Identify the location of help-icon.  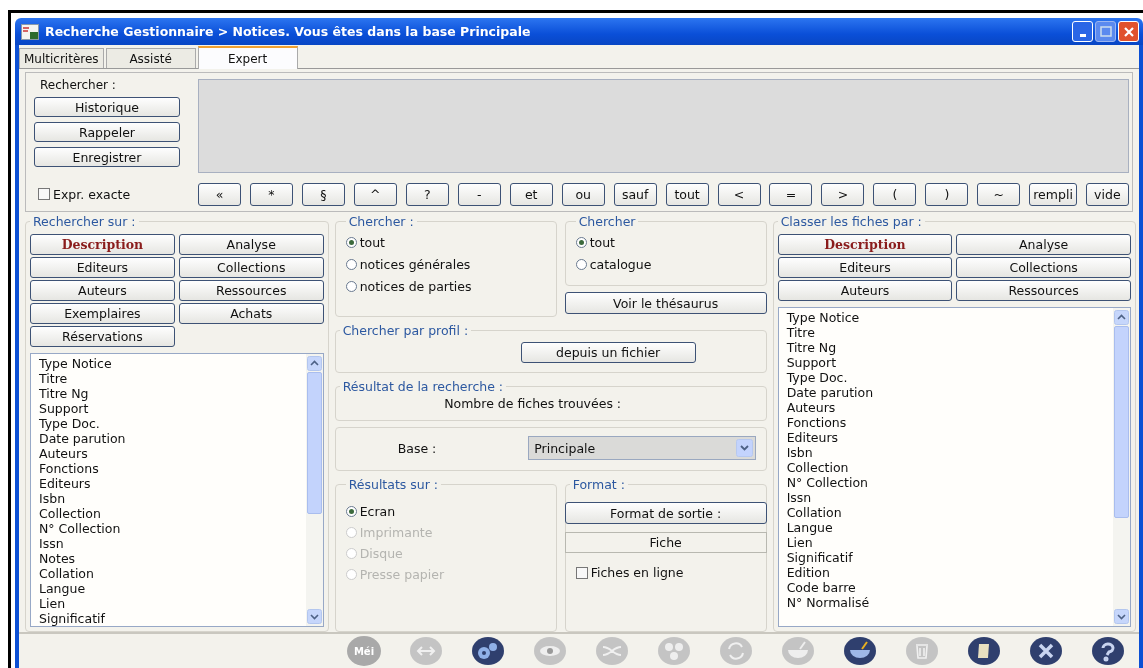
(1108, 651).